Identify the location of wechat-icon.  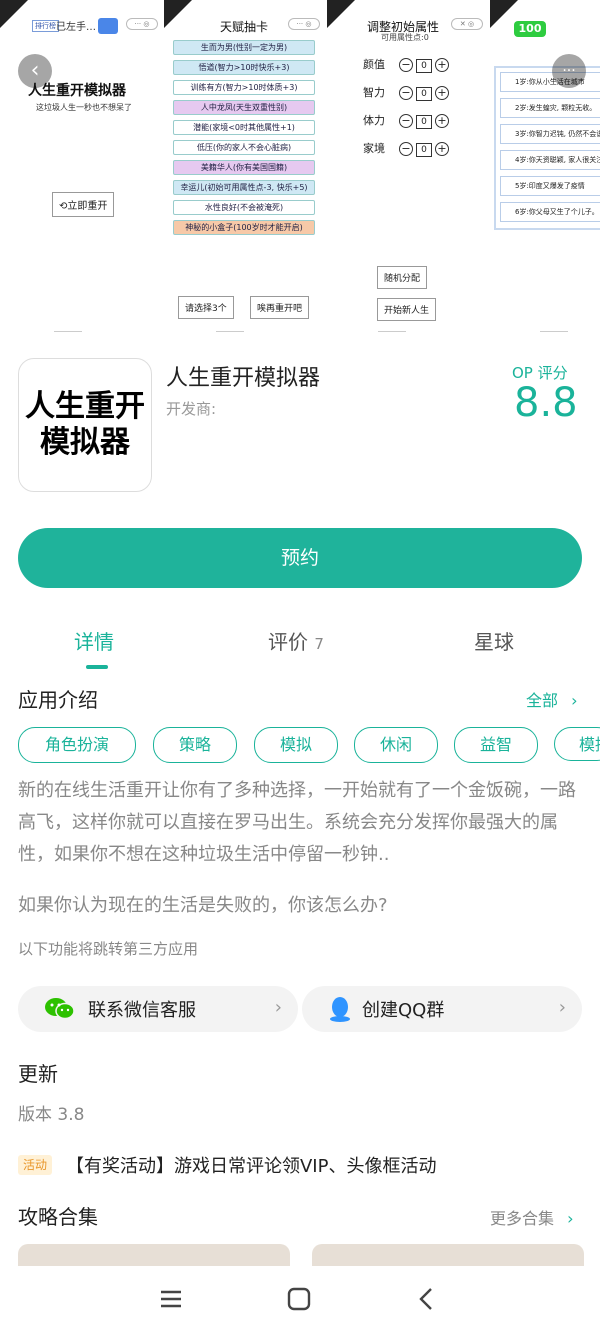
(60, 1009).